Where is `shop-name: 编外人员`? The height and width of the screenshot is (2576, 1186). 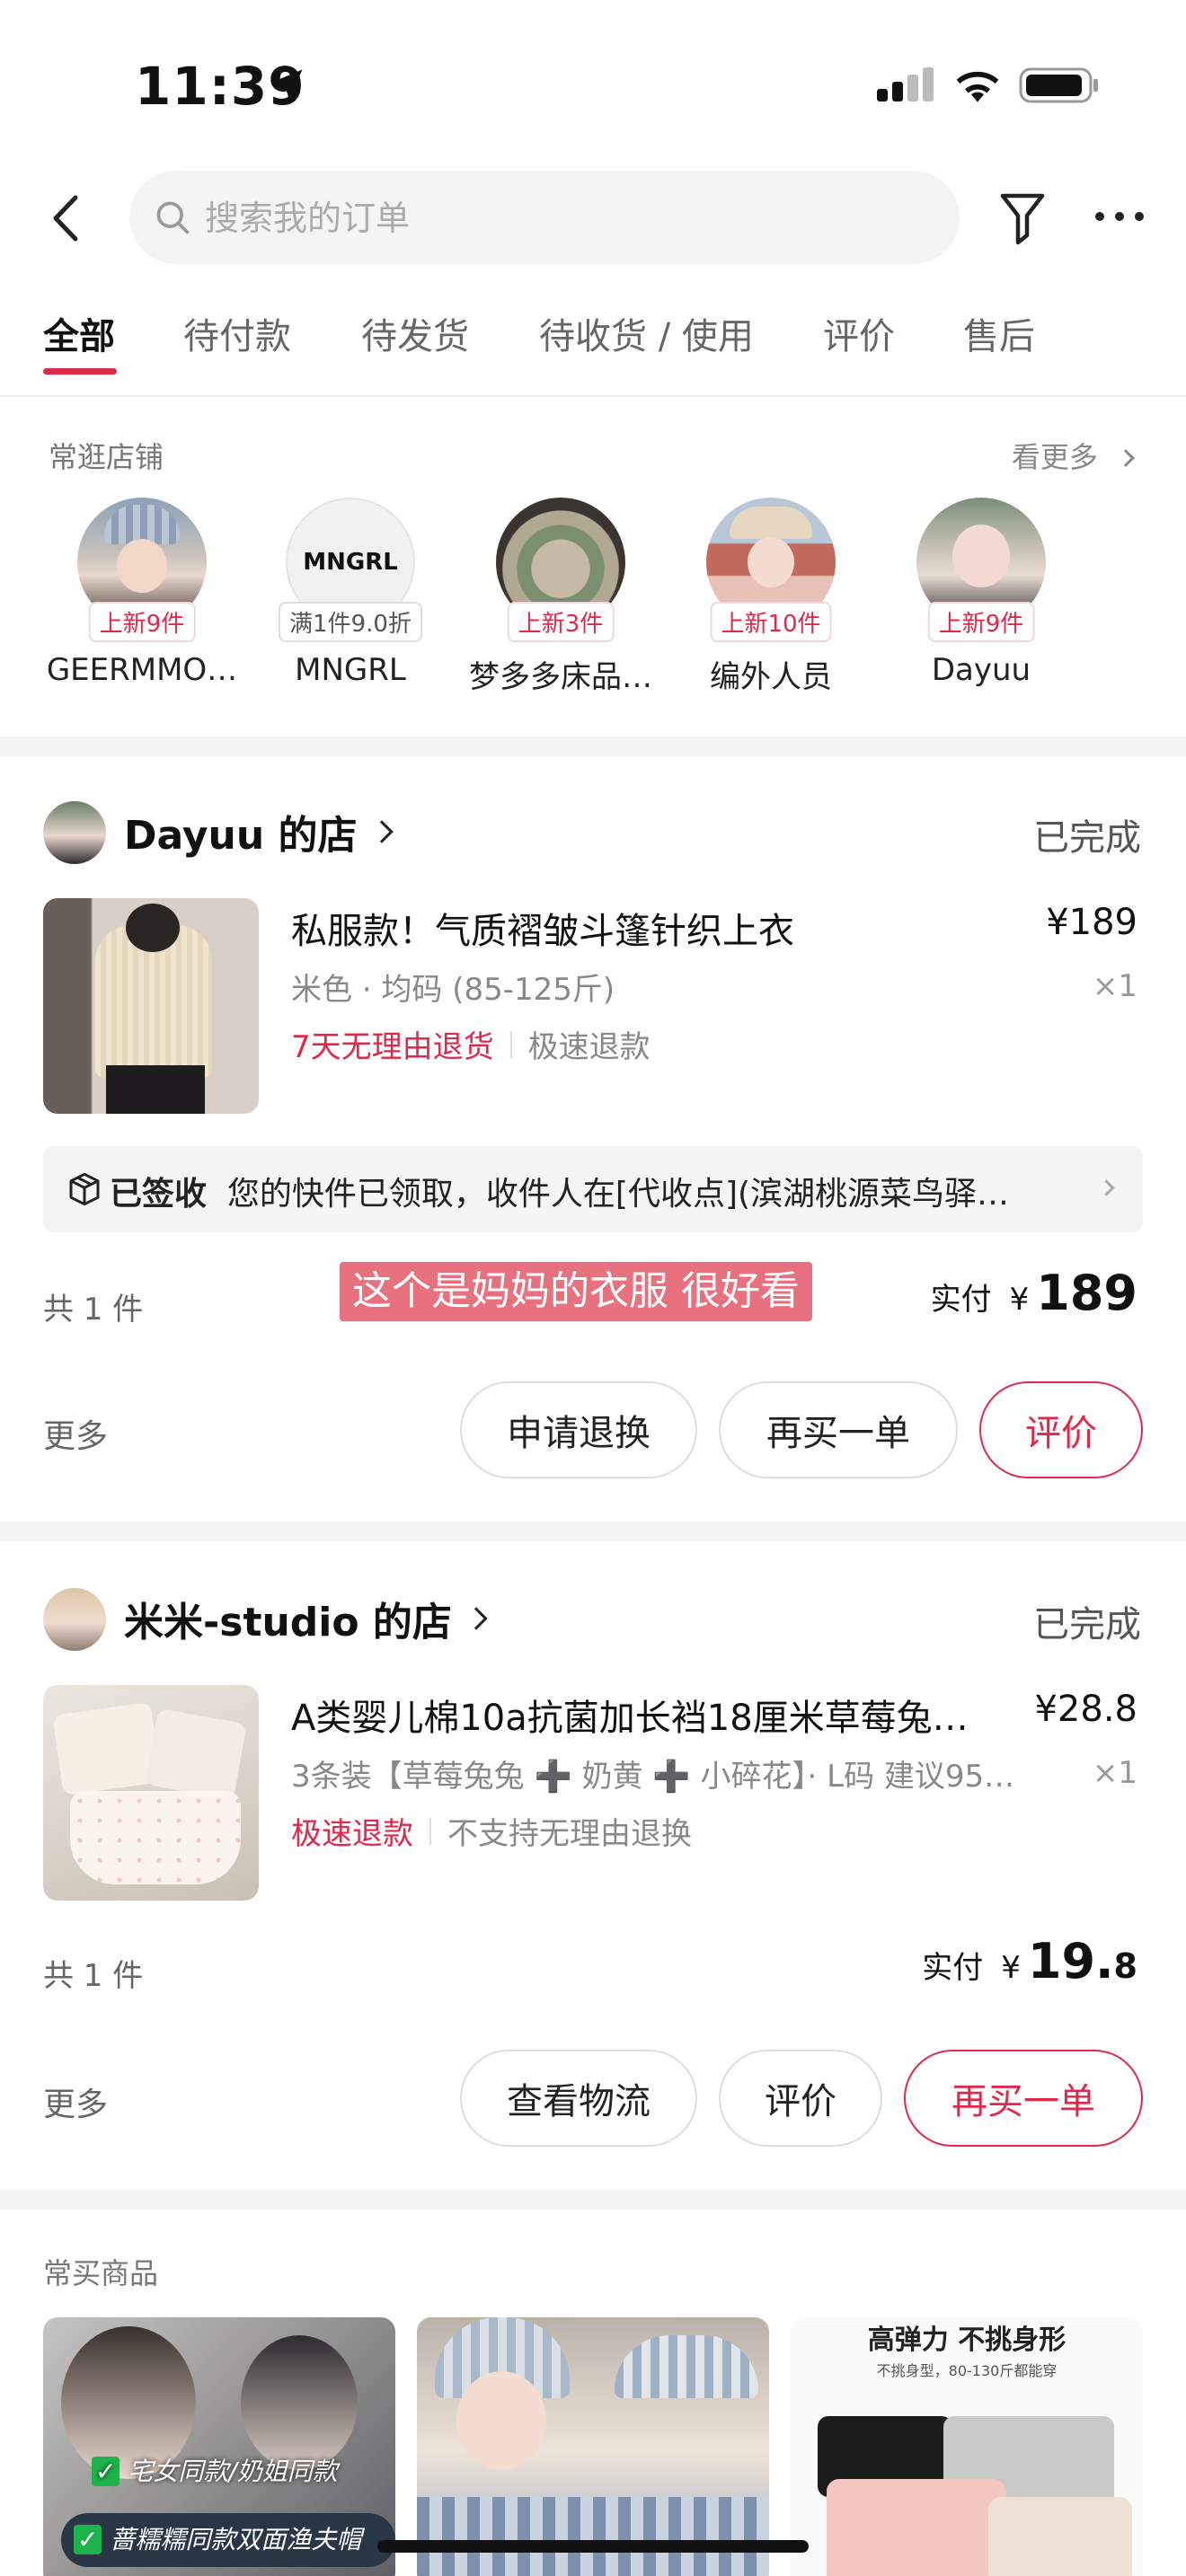
shop-name: 编外人员 is located at coordinates (771, 677).